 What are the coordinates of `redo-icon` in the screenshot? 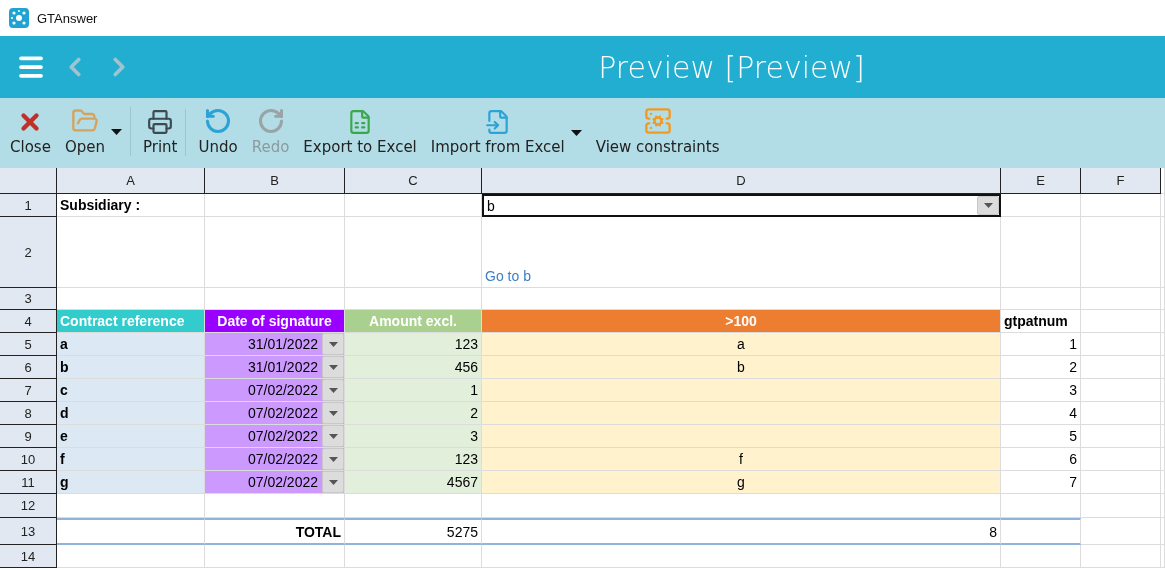 It's located at (270, 121).